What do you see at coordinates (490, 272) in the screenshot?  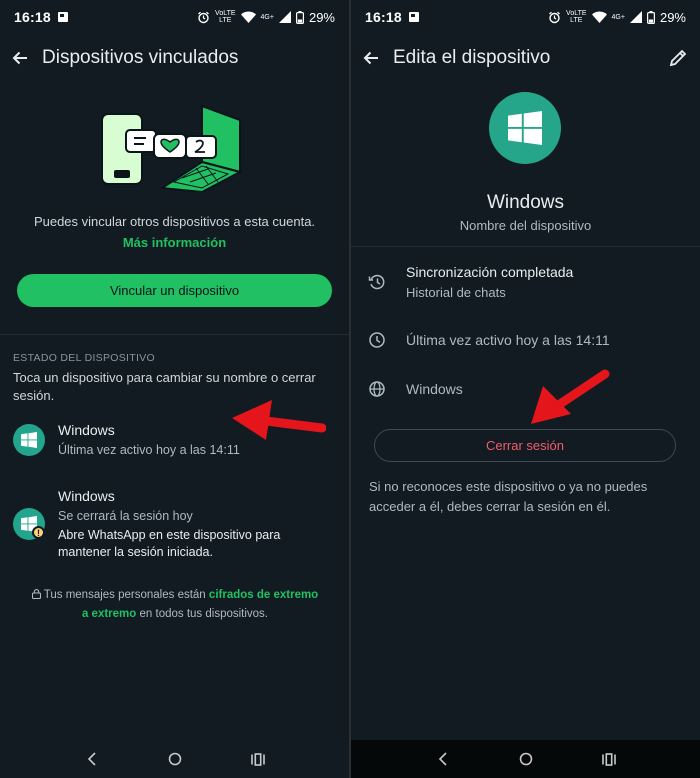 I see `sync-status: Sincronización completada` at bounding box center [490, 272].